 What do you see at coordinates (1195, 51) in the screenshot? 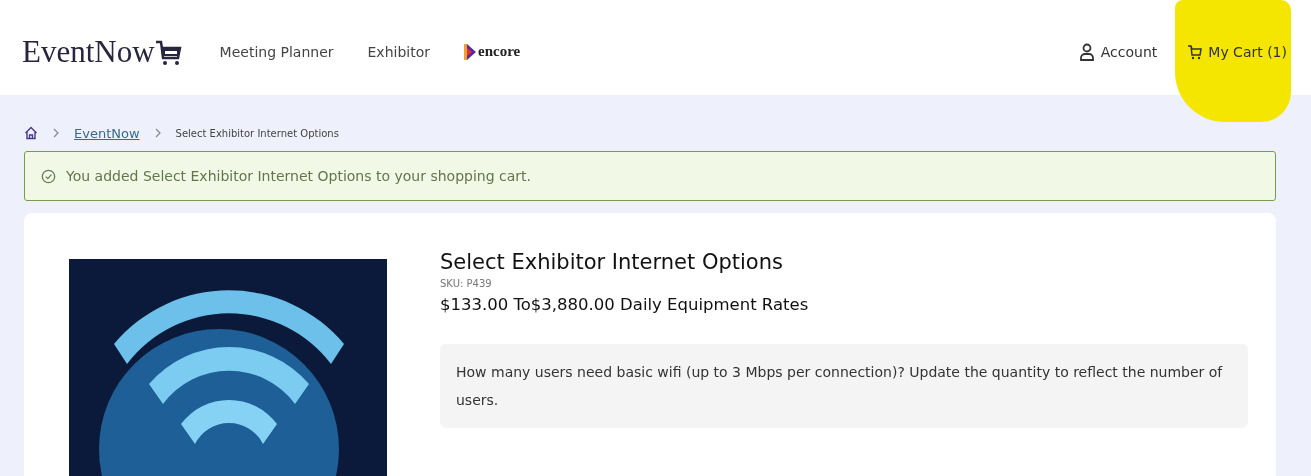
I see `cart-icon` at bounding box center [1195, 51].